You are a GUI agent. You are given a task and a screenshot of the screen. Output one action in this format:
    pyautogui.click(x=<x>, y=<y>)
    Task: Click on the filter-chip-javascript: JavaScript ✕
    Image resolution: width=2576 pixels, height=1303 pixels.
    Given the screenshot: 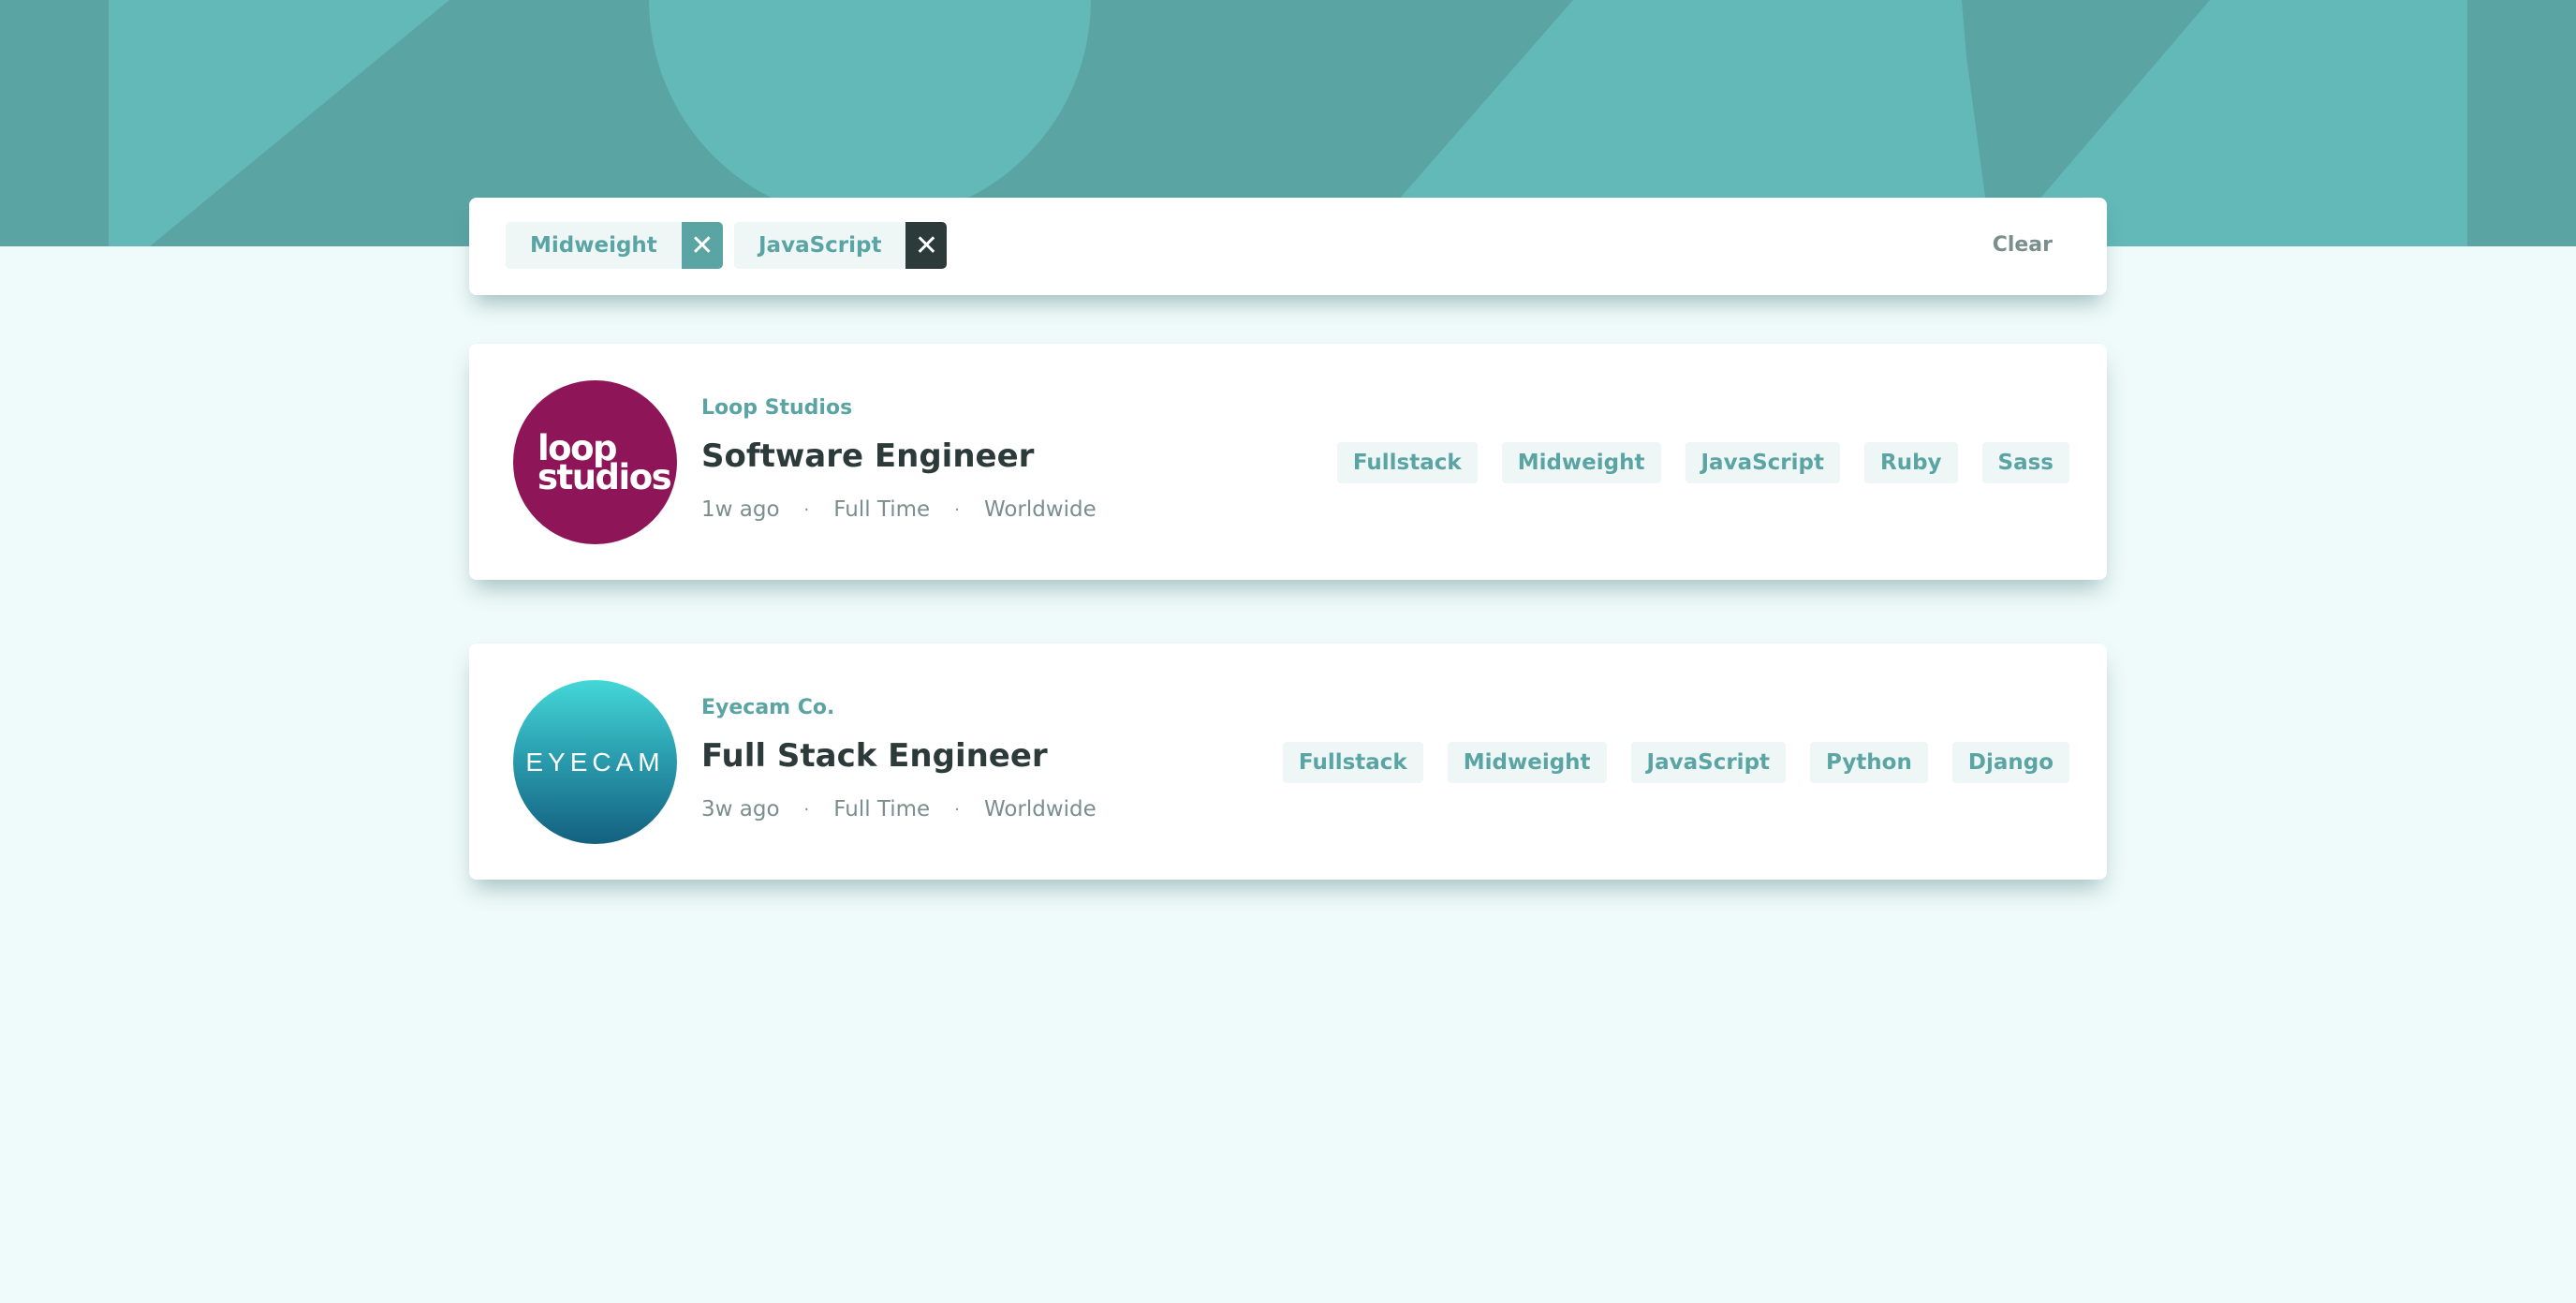 What is the action you would take?
    pyautogui.click(x=841, y=246)
    